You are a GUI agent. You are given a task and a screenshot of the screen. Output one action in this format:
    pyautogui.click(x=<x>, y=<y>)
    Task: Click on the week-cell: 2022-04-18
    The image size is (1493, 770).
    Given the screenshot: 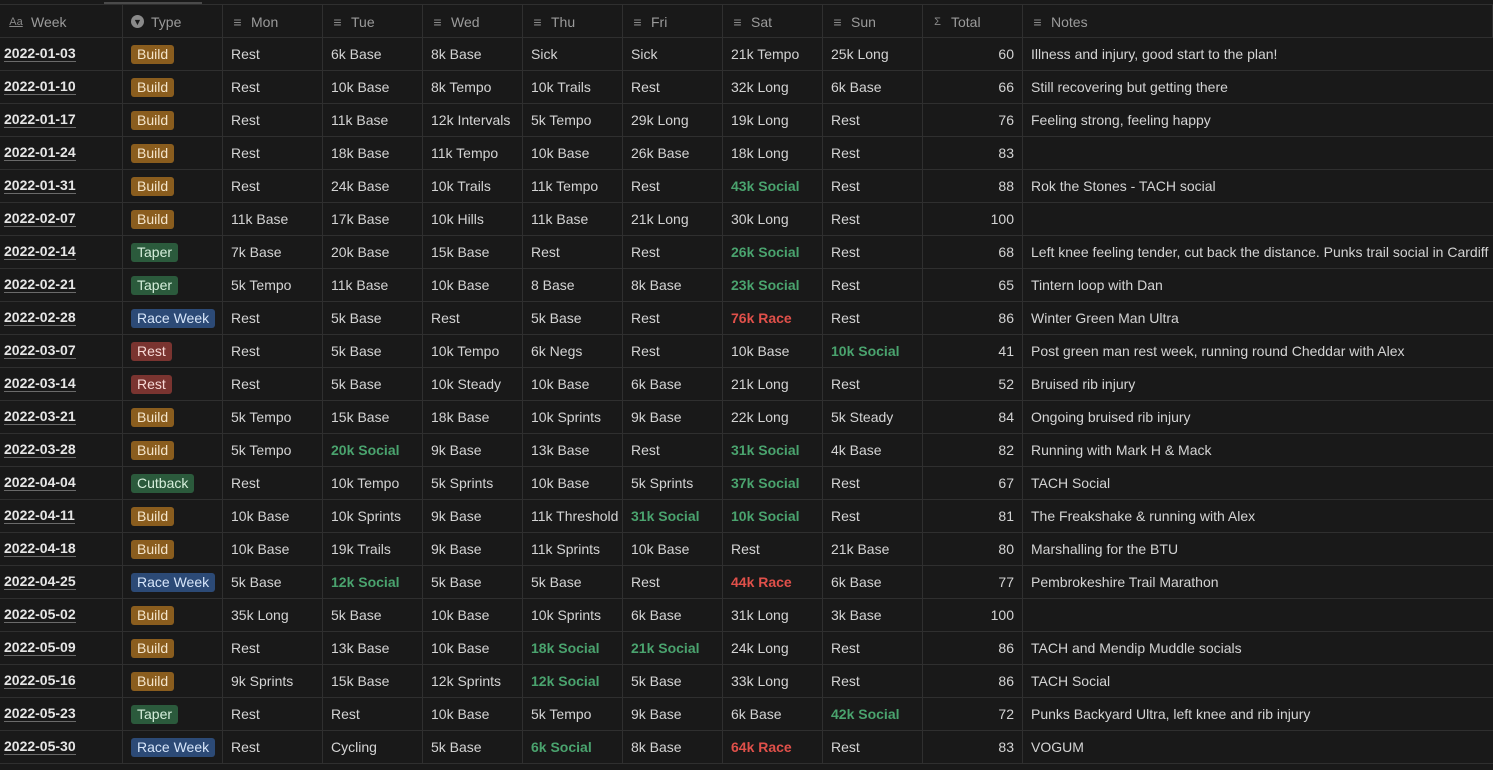 What is the action you would take?
    pyautogui.click(x=61, y=549)
    